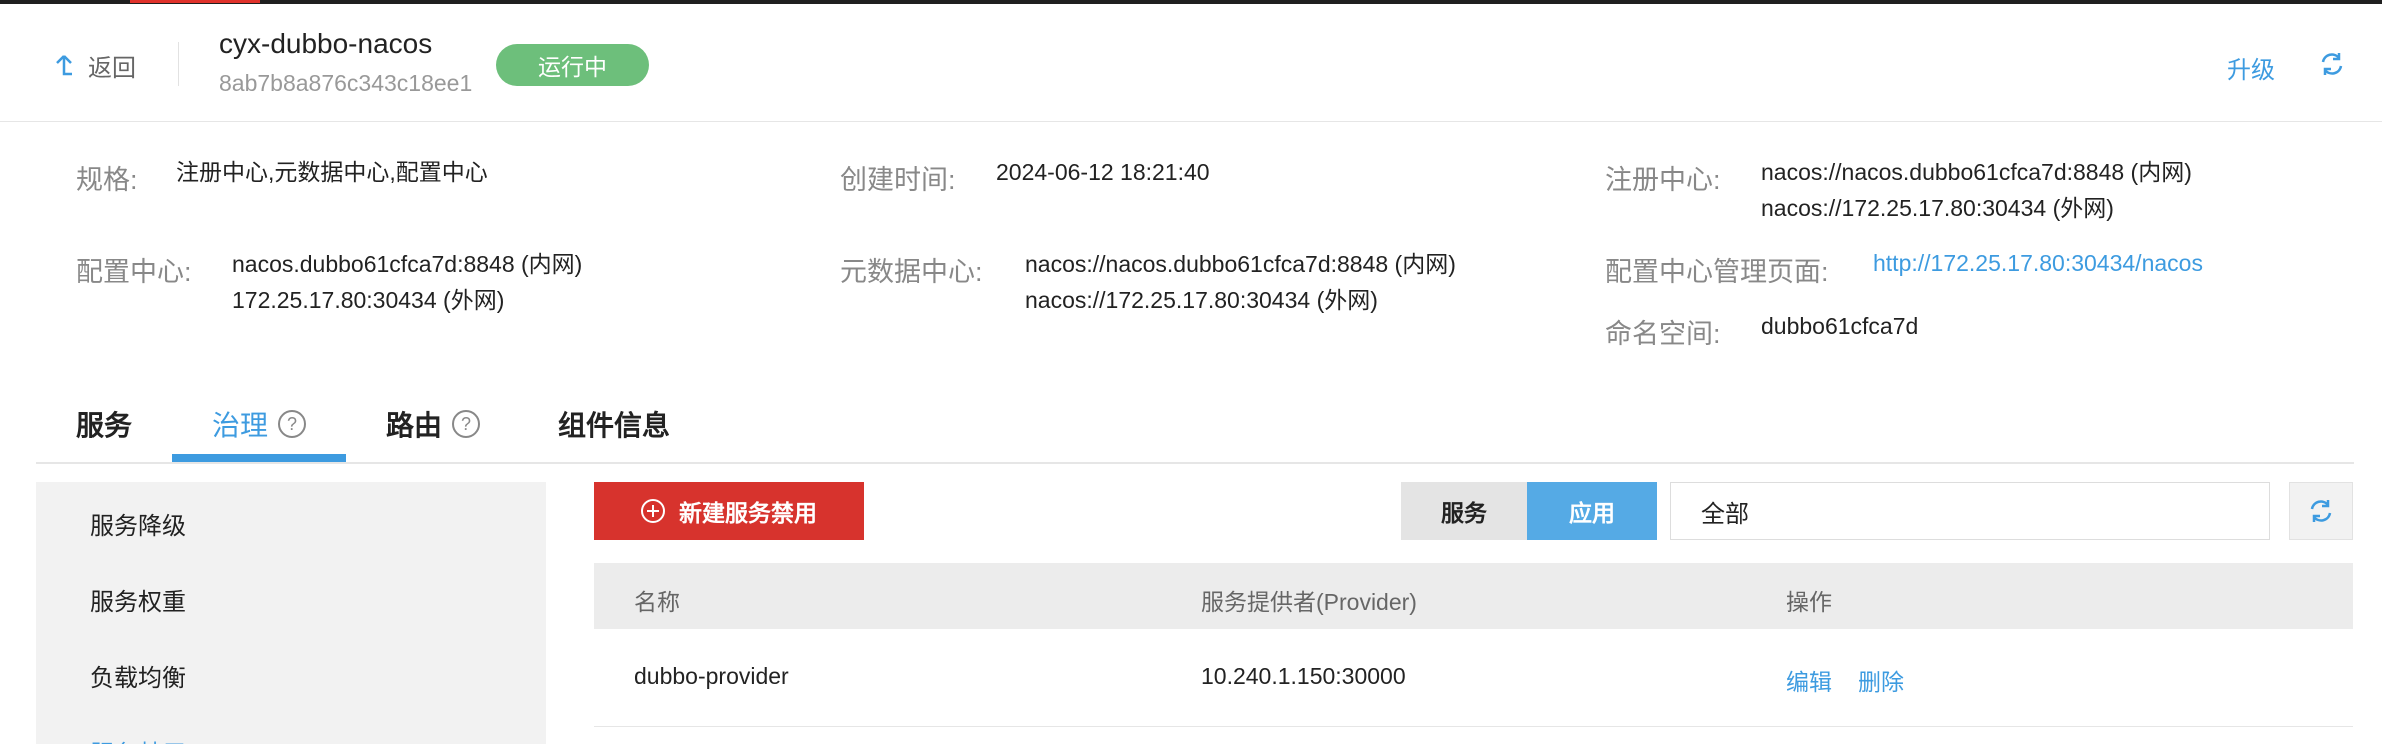 This screenshot has height=744, width=2382. I want to click on registry-external: nacos://172.25.17.80:30434 (外网), so click(1937, 208).